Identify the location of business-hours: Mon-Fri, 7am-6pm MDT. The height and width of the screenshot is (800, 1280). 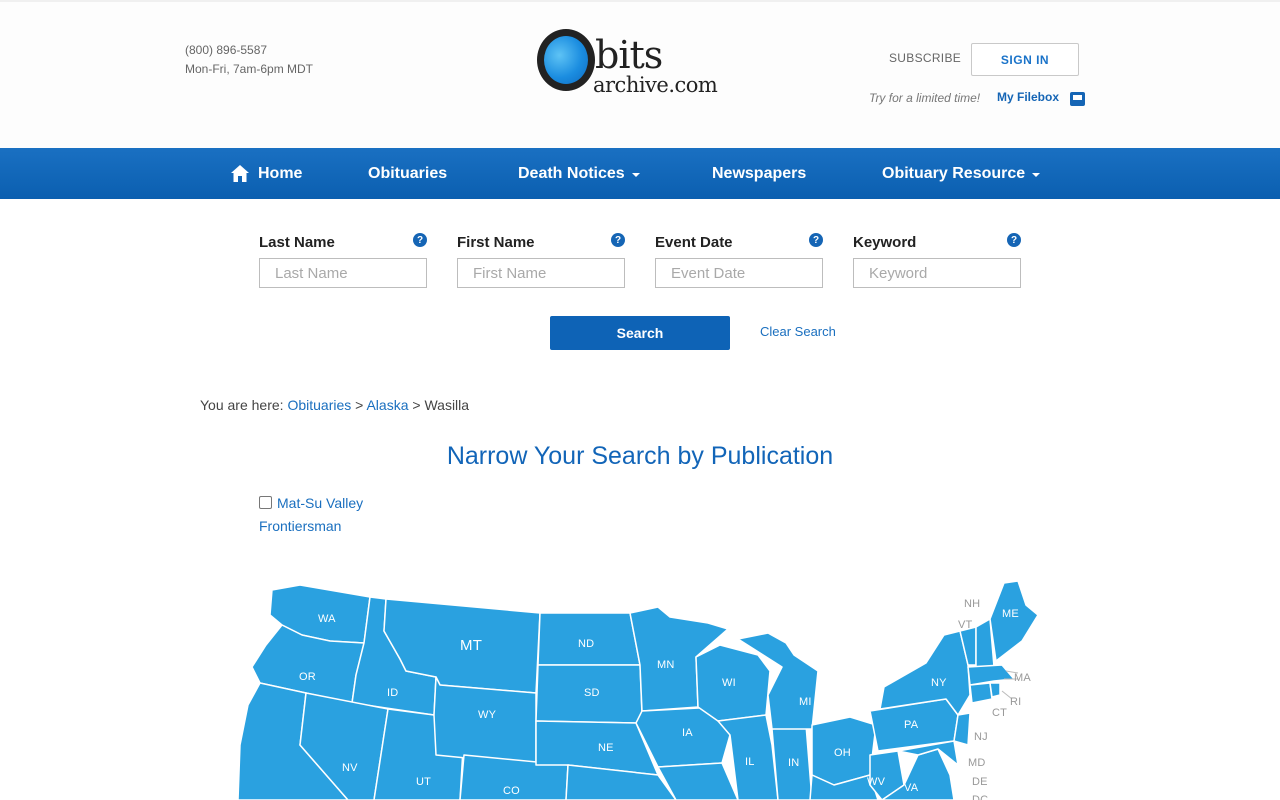
(249, 69).